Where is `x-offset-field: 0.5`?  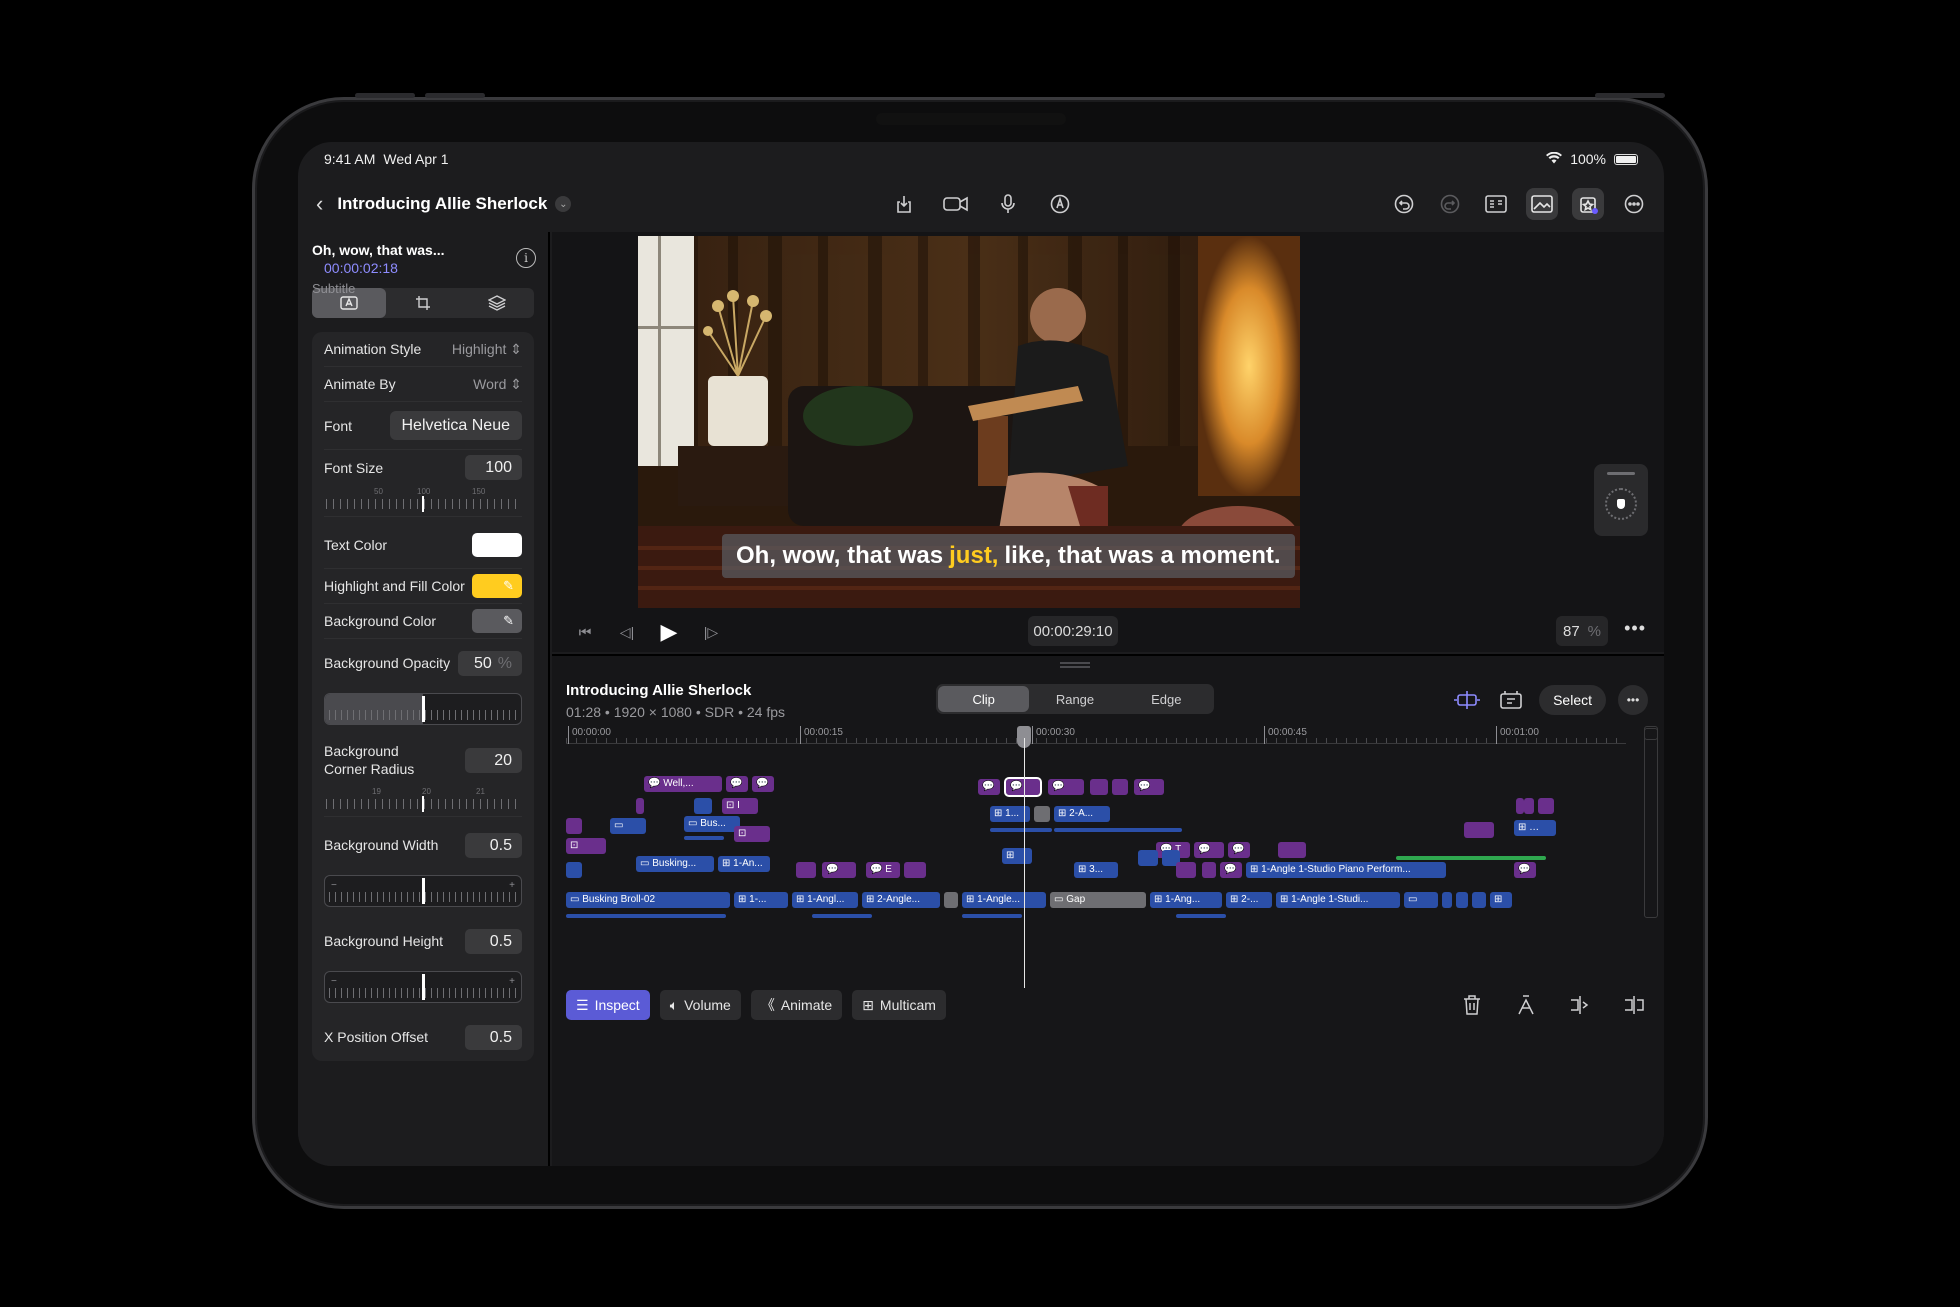 x-offset-field: 0.5 is located at coordinates (493, 1037).